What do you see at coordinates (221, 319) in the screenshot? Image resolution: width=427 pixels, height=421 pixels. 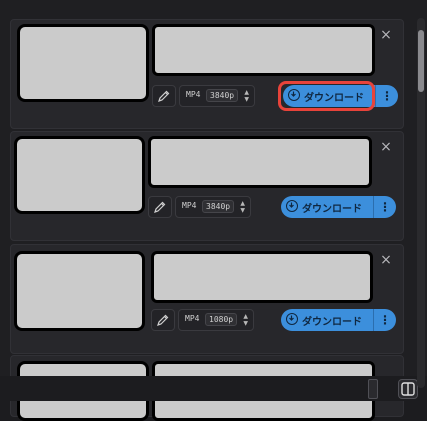 I see `resolution-value: 1080p` at bounding box center [221, 319].